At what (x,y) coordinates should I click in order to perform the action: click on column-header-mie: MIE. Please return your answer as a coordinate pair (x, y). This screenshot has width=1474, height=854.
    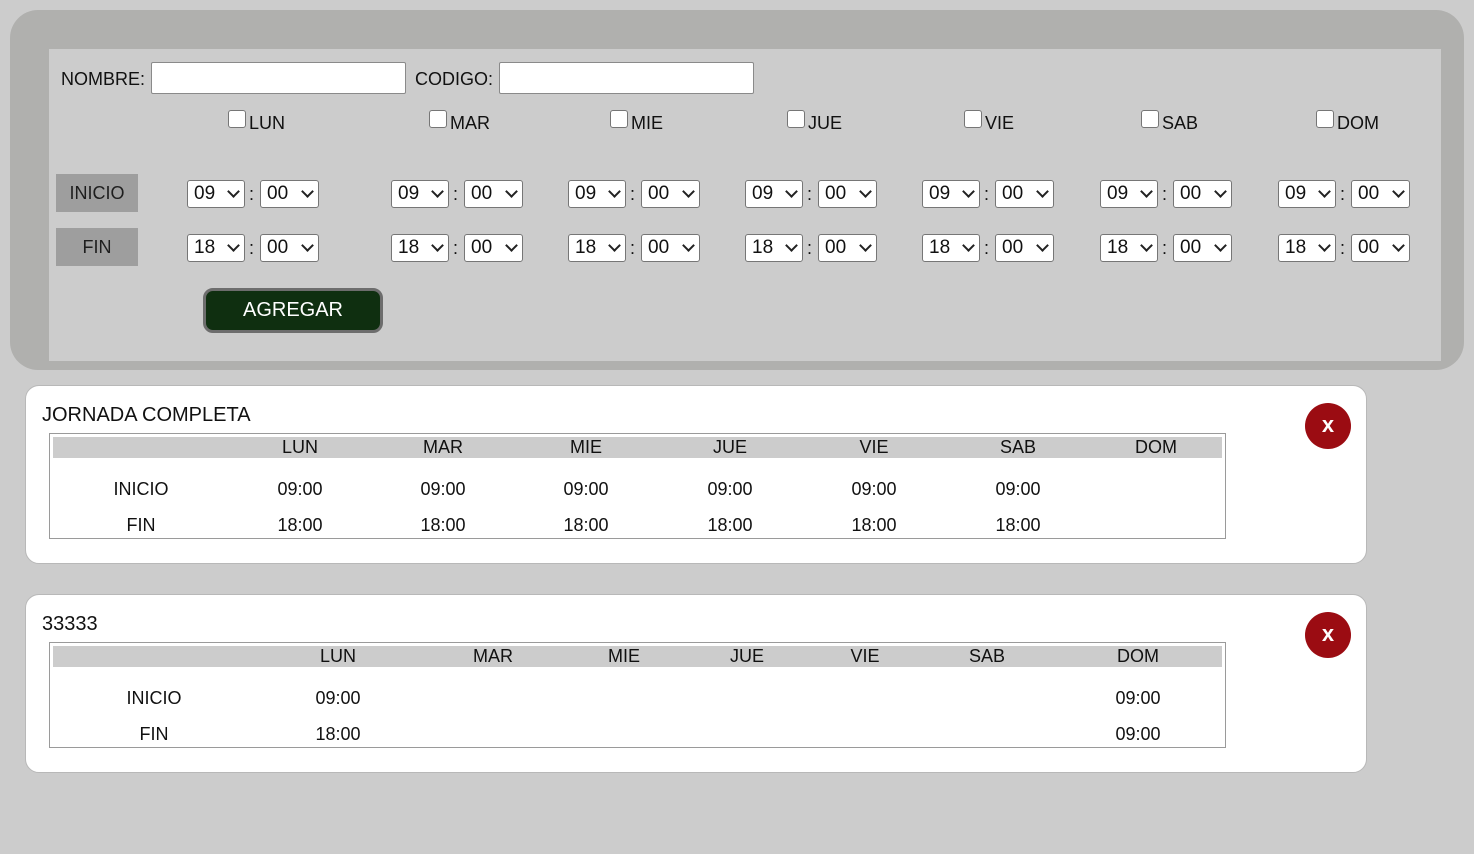
    Looking at the image, I should click on (624, 656).